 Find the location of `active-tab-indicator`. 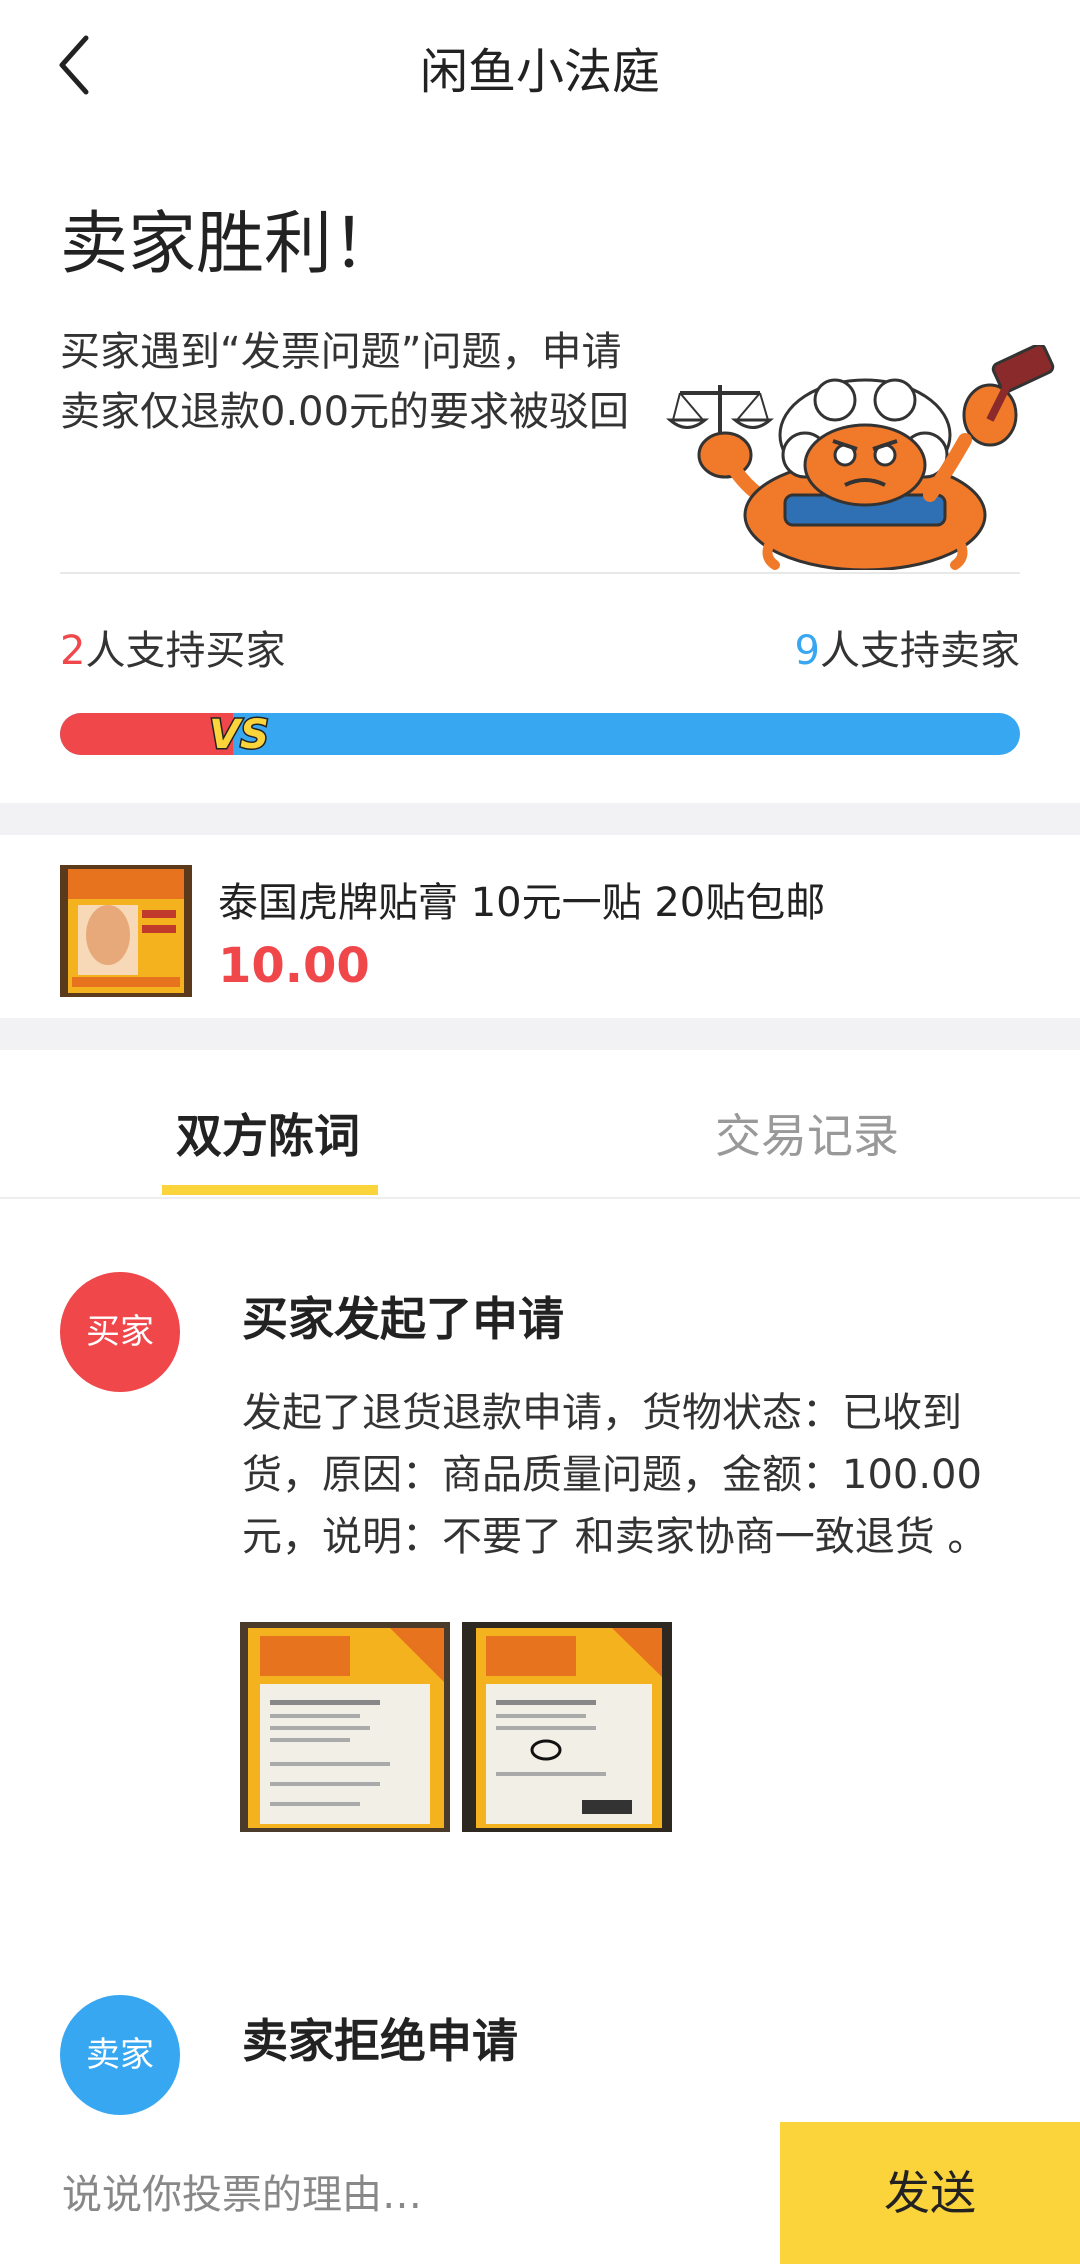

active-tab-indicator is located at coordinates (270, 1190).